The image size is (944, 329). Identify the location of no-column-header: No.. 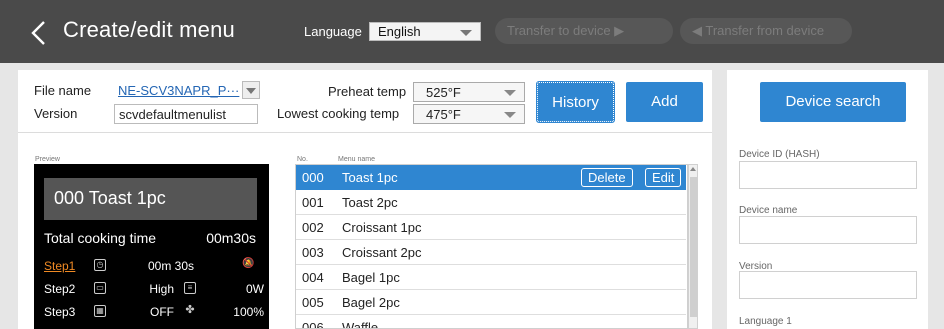
(302, 159).